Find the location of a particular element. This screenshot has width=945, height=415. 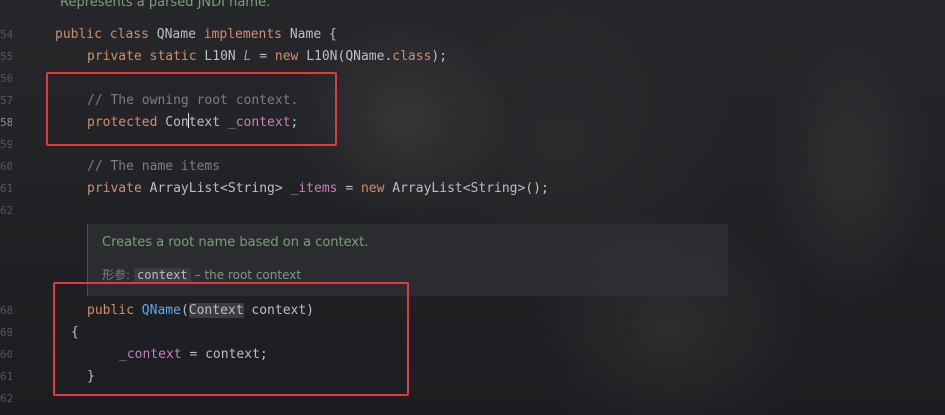

type-name: L10N is located at coordinates (220, 56).